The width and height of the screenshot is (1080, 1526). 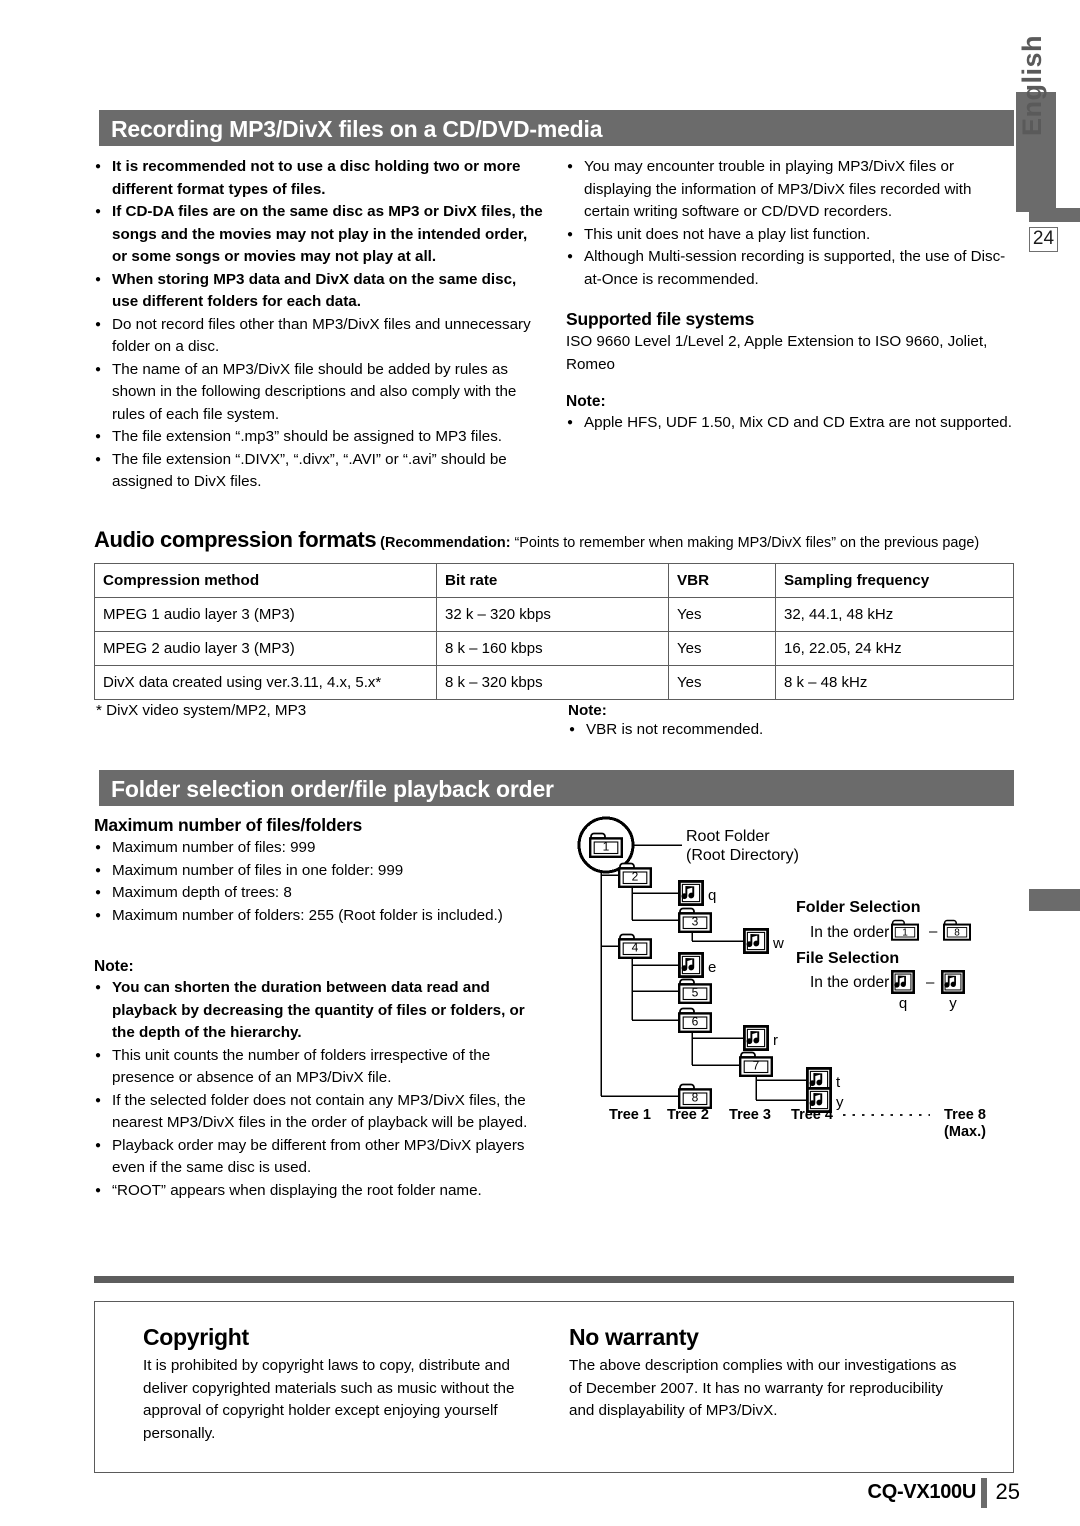 What do you see at coordinates (265, 580) in the screenshot?
I see `table-header-cell: Compression method` at bounding box center [265, 580].